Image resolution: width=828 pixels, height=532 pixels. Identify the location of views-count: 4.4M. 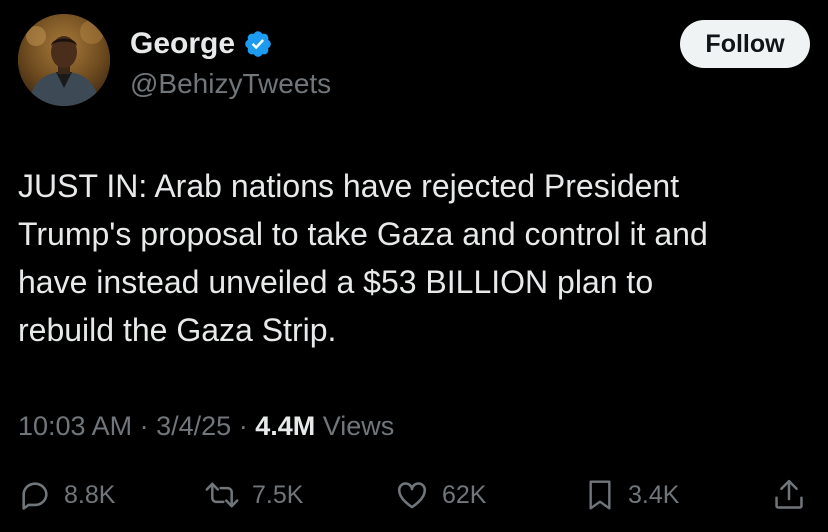
(285, 426).